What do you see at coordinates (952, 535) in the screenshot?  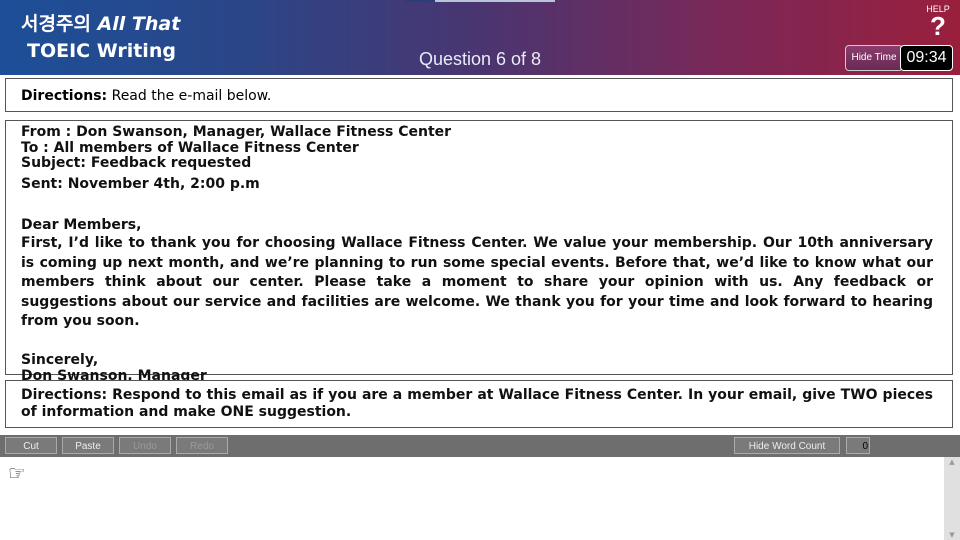 I see `scroll-down-arrow-icon: ▼` at bounding box center [952, 535].